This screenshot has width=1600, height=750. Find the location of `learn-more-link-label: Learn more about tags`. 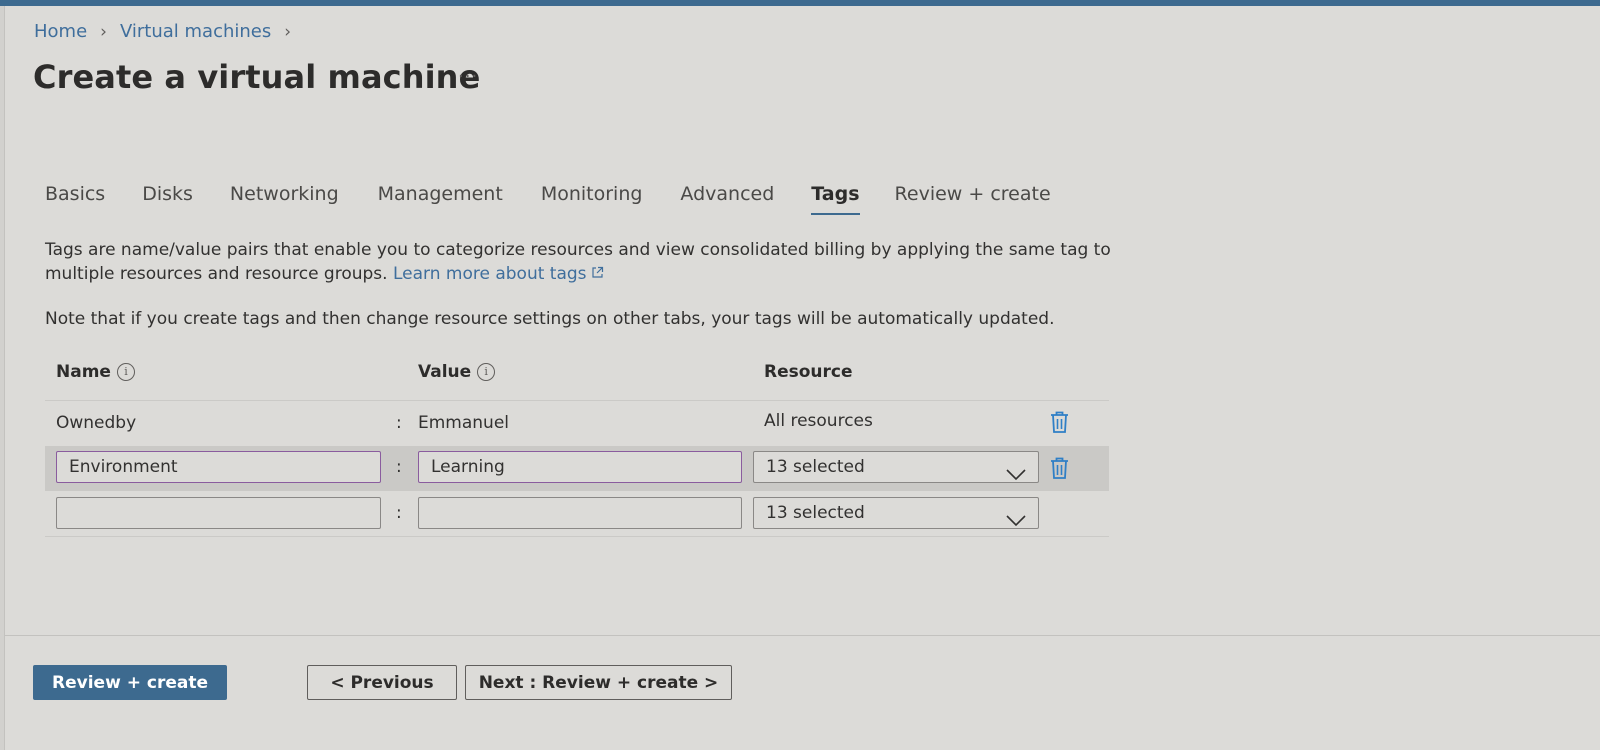

learn-more-link-label: Learn more about tags is located at coordinates (489, 274).